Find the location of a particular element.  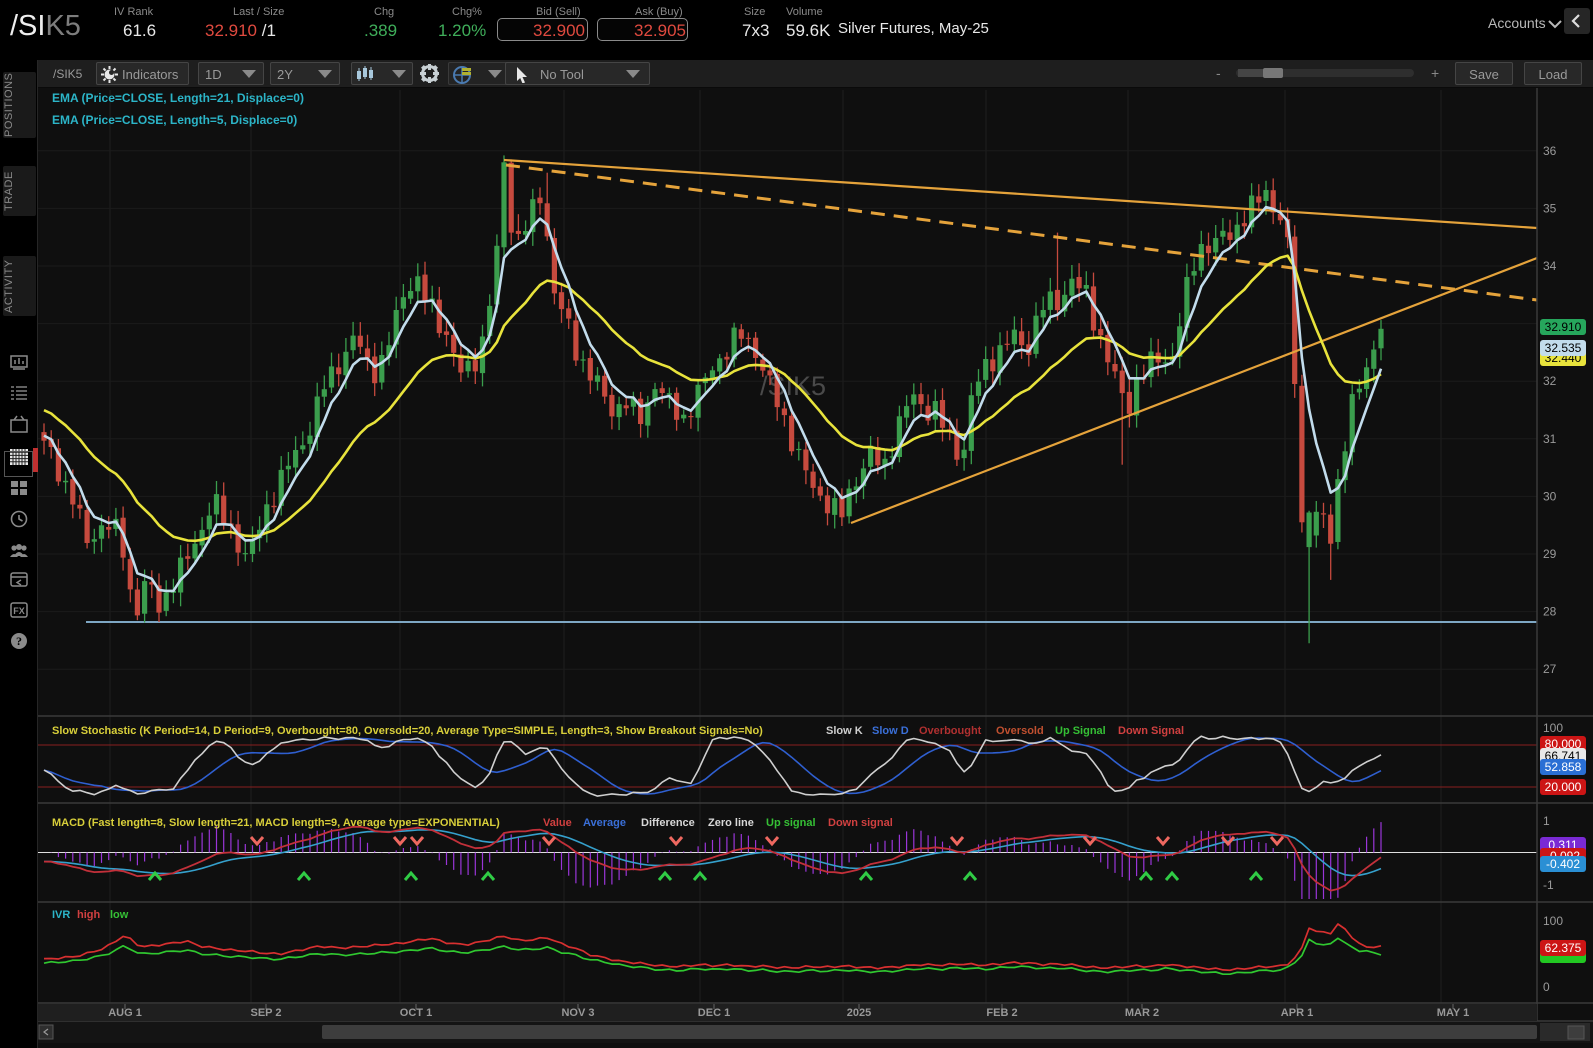

svg-text: 34 is located at coordinates (1550, 266).